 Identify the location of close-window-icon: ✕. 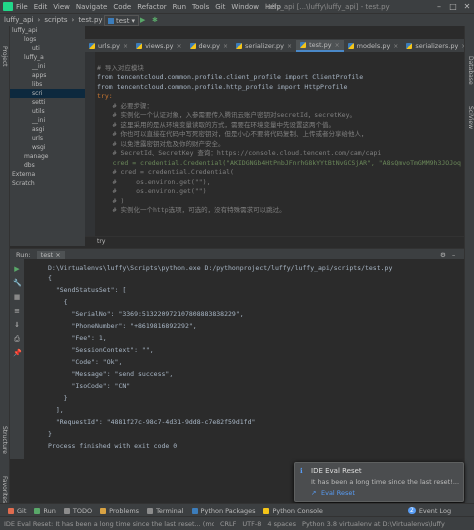
(467, 6).